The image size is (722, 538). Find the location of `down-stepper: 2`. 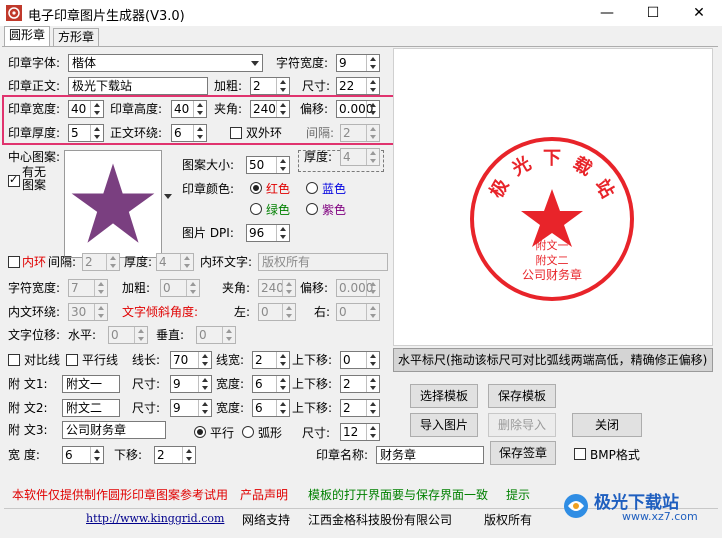

down-stepper: 2 is located at coordinates (175, 455).